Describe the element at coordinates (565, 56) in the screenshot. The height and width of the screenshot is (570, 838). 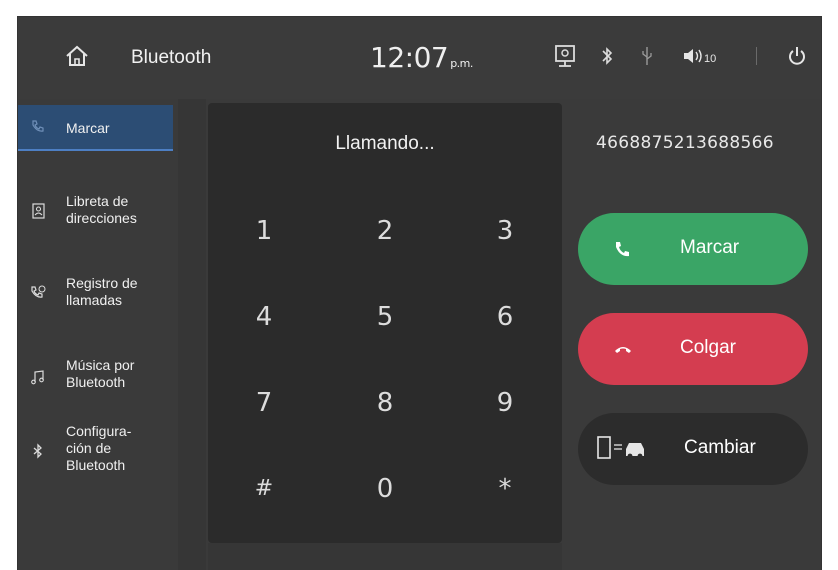
I see `projection-icon` at that location.